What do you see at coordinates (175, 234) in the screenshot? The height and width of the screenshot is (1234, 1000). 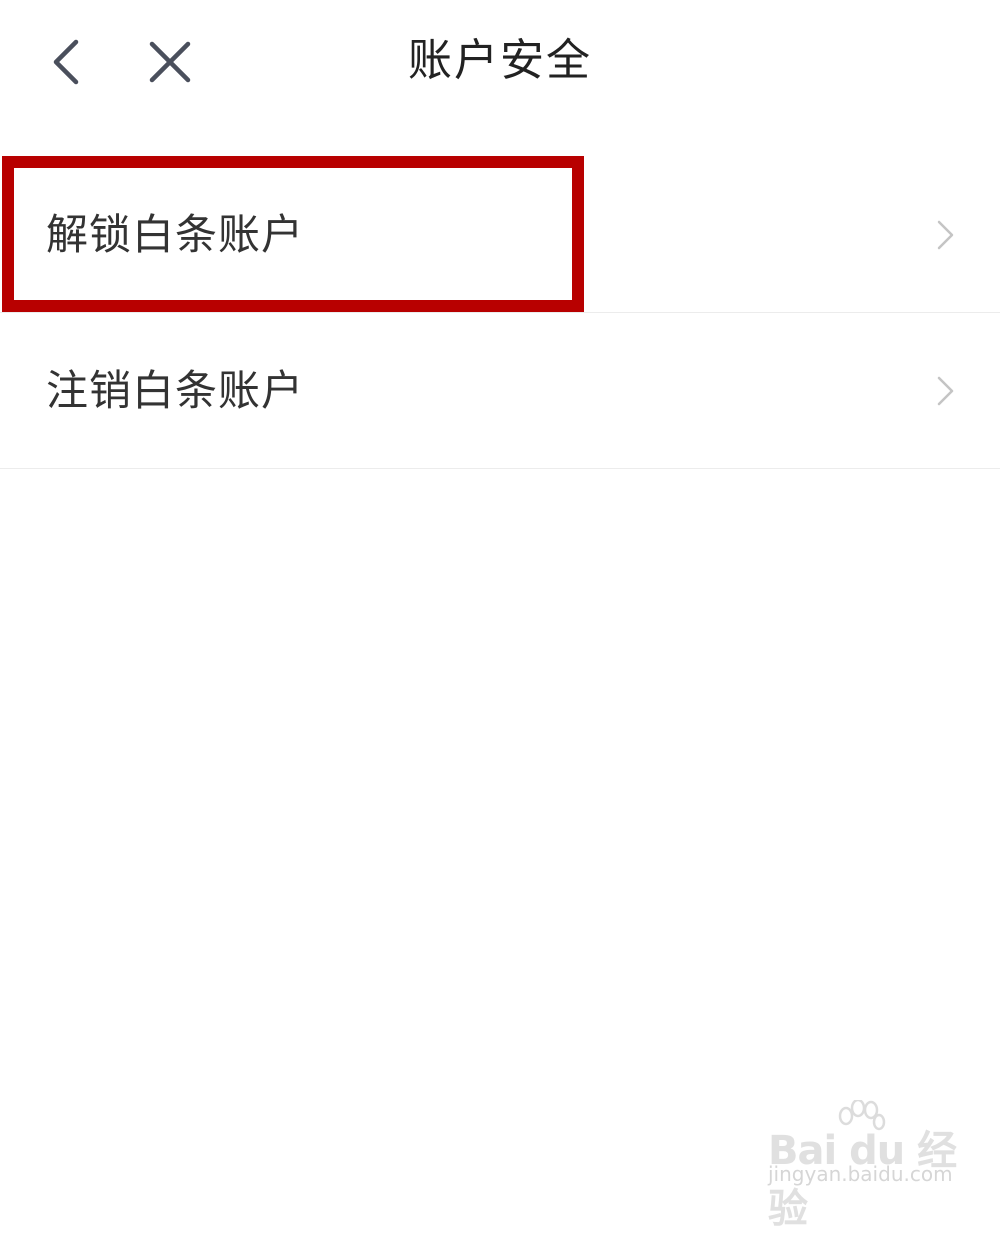 I see `menu-item-label: 解锁白条账户` at bounding box center [175, 234].